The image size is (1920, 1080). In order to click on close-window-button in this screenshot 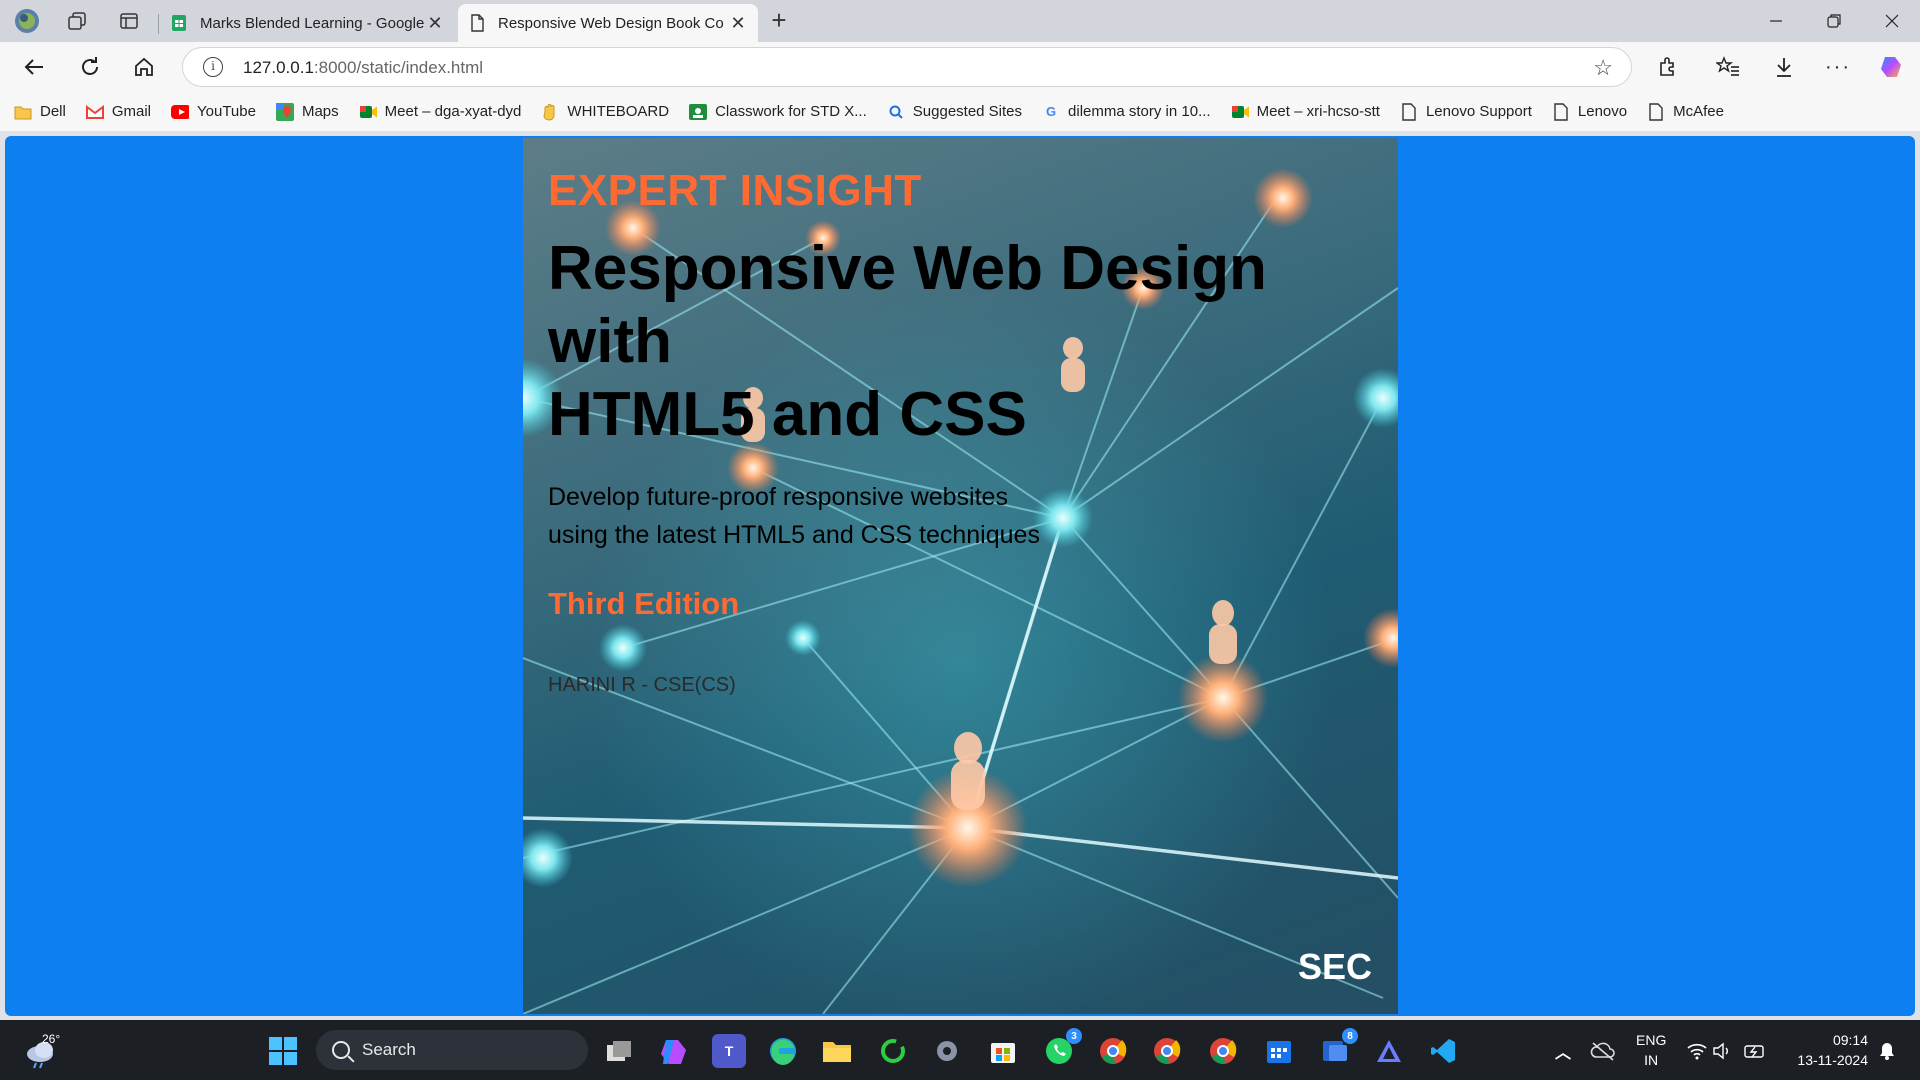, I will do `click(1892, 21)`.